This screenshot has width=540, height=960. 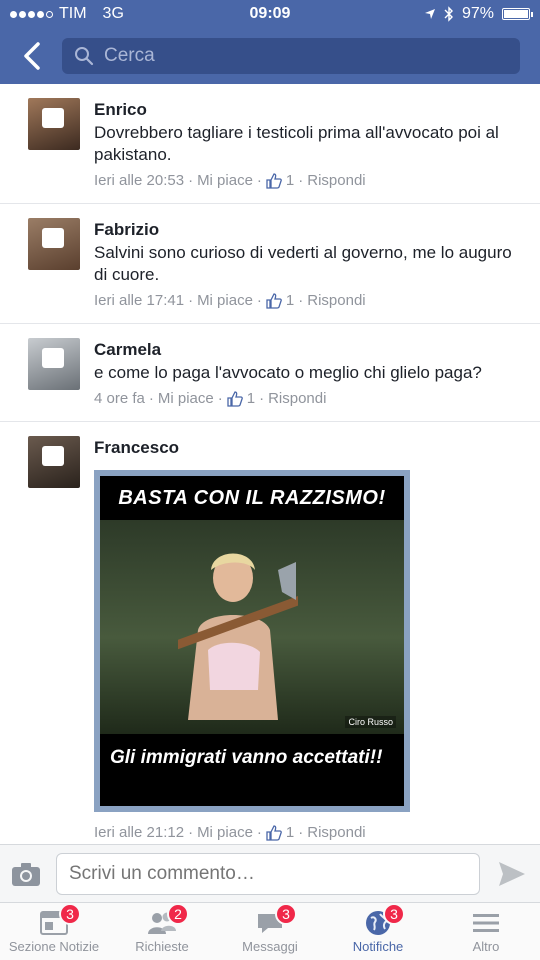 I want to click on clock: 09:09, so click(x=270, y=13).